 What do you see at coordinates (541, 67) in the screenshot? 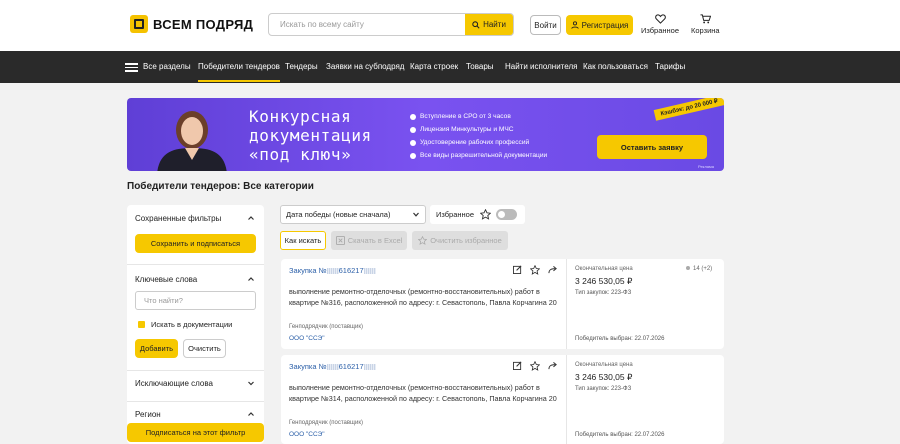
I see `nav-find-contractor: Найти исполнителя` at bounding box center [541, 67].